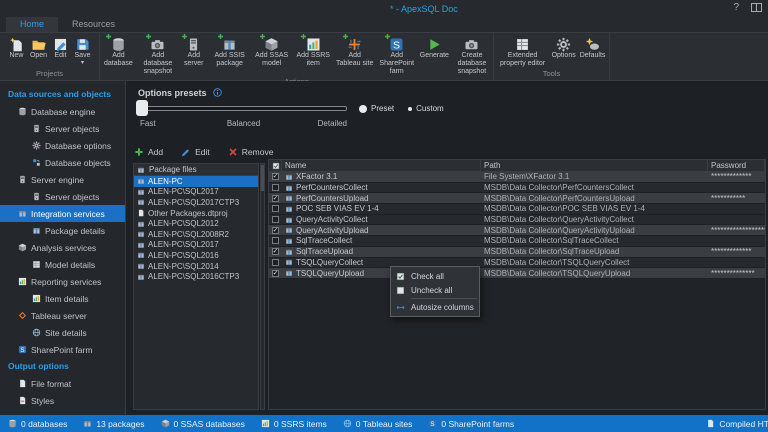  I want to click on radio-preset: Preset, so click(376, 108).